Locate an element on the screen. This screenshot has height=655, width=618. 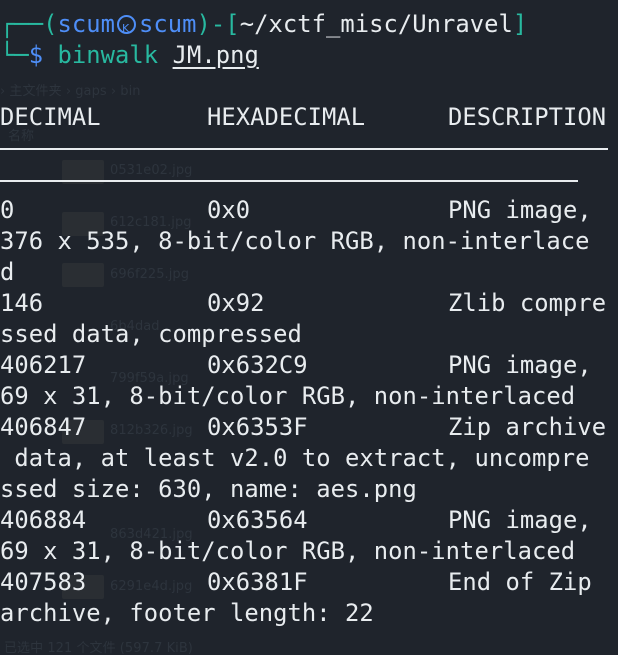
header-hexadecimal: HEXADECIMAL is located at coordinates (286, 117).